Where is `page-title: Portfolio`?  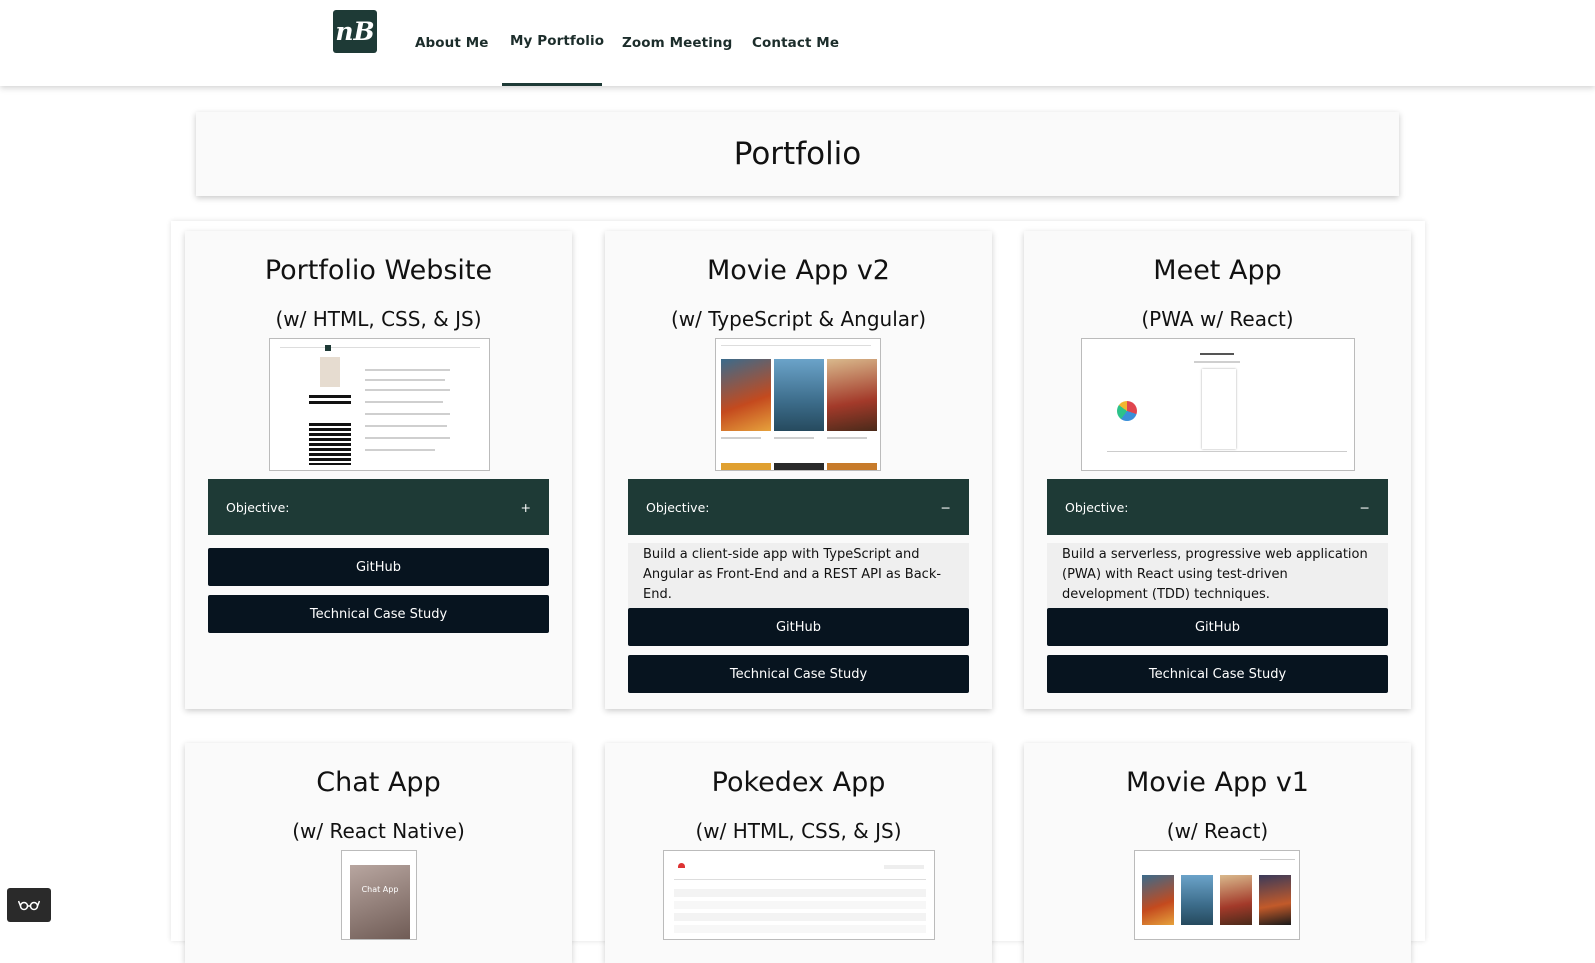 page-title: Portfolio is located at coordinates (797, 154).